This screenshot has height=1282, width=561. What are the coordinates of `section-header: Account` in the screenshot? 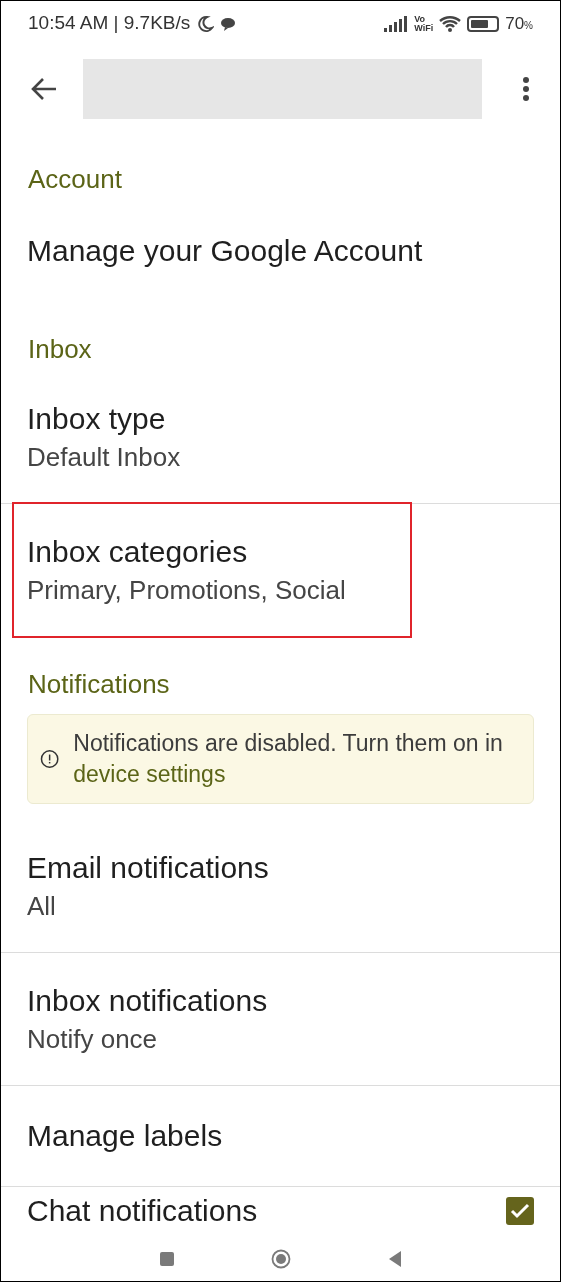 It's located at (75, 179).